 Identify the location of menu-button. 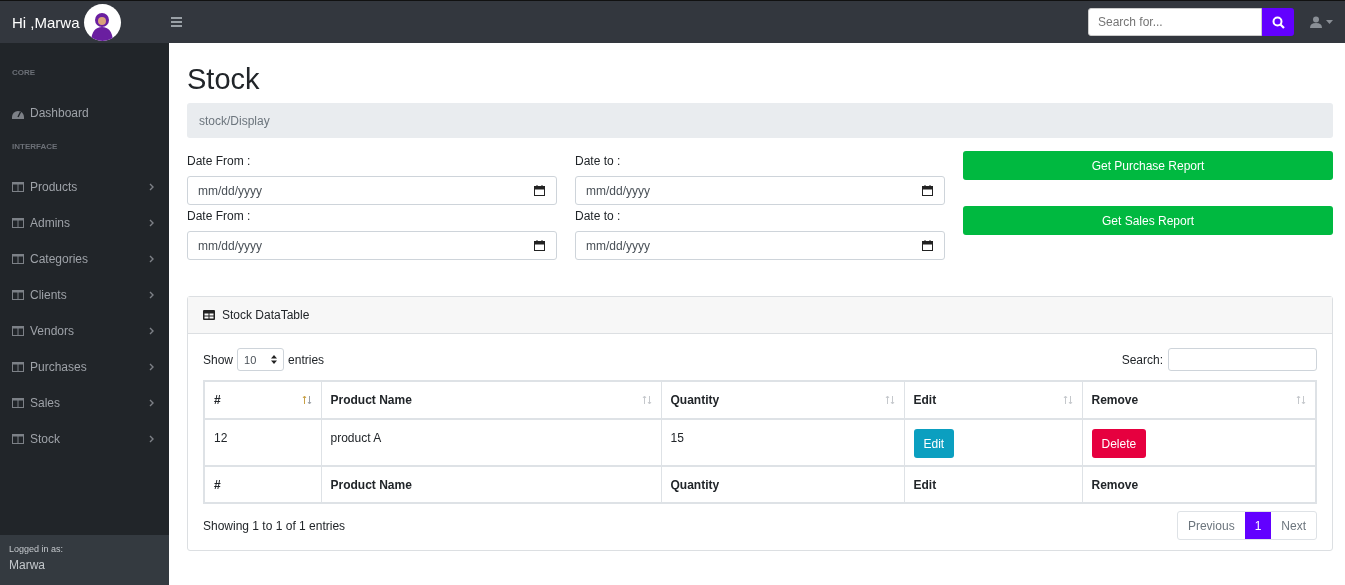
(176, 22).